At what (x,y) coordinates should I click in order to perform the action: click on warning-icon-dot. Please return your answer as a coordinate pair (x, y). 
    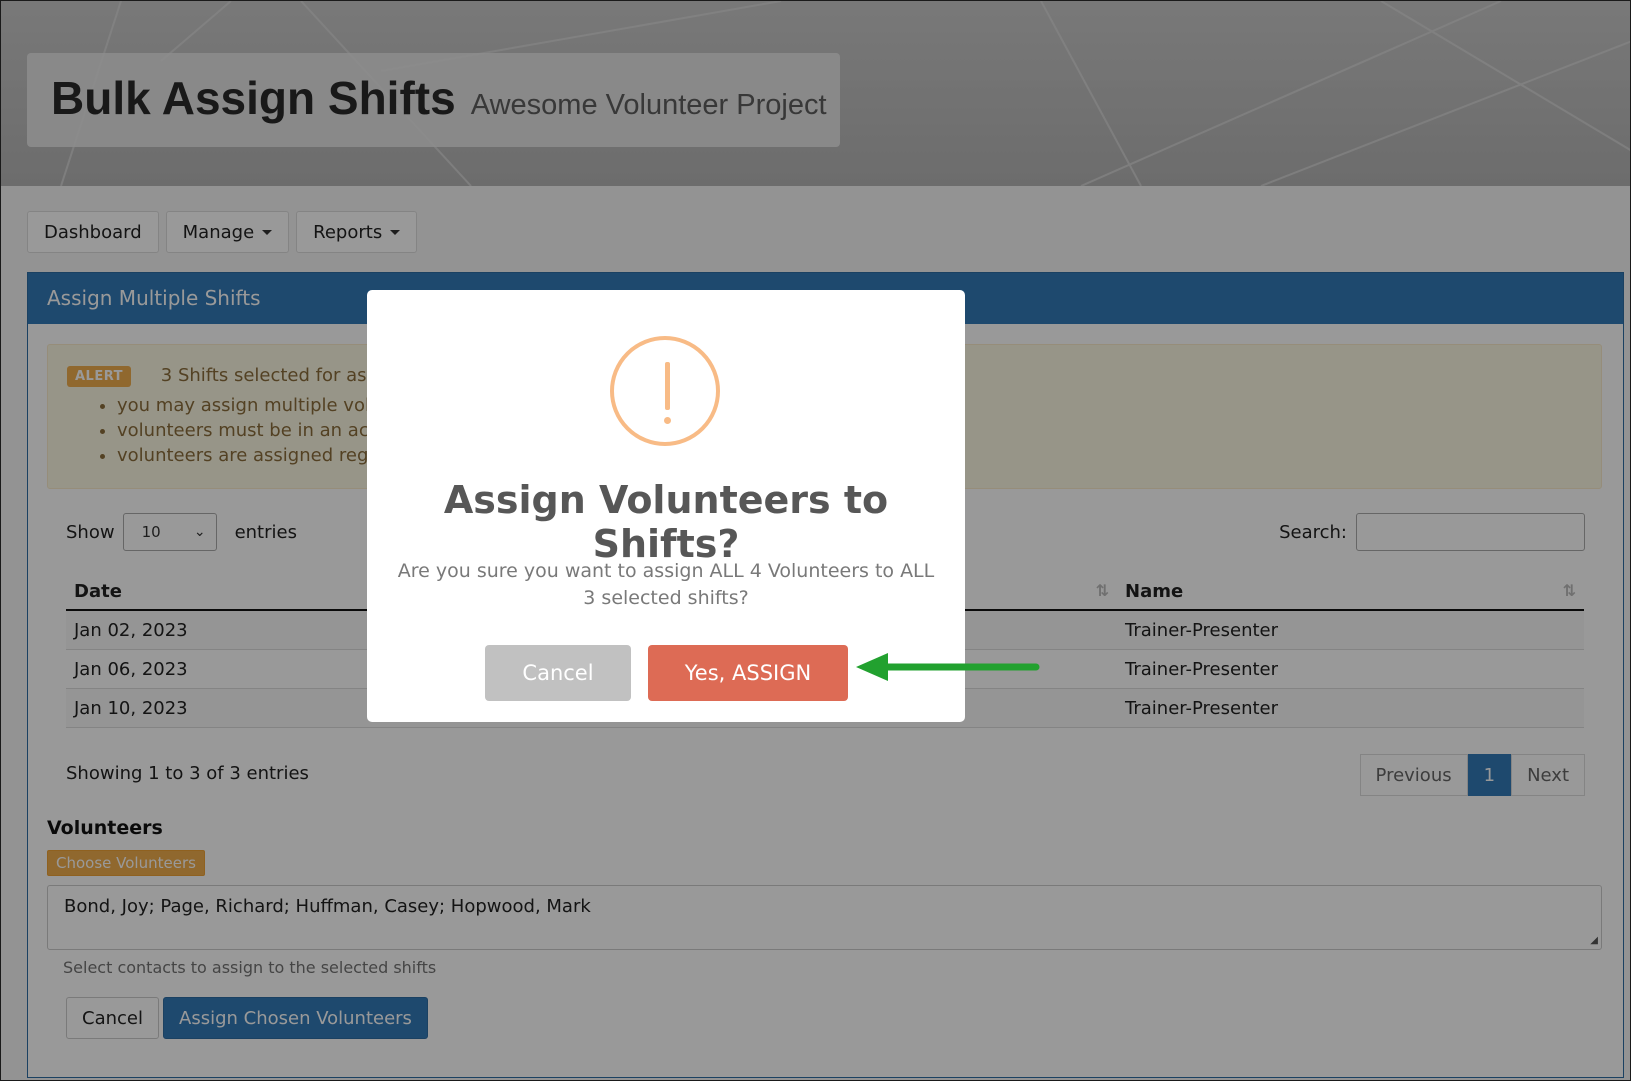
    Looking at the image, I should click on (667, 420).